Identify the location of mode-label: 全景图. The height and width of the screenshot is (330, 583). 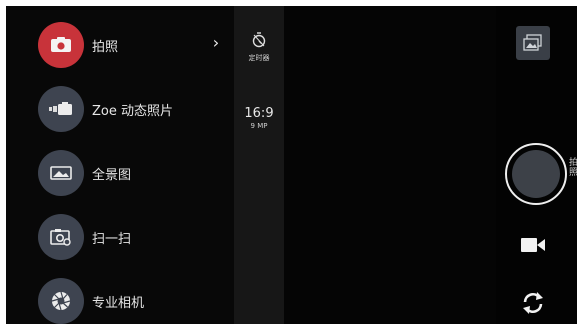
(112, 175).